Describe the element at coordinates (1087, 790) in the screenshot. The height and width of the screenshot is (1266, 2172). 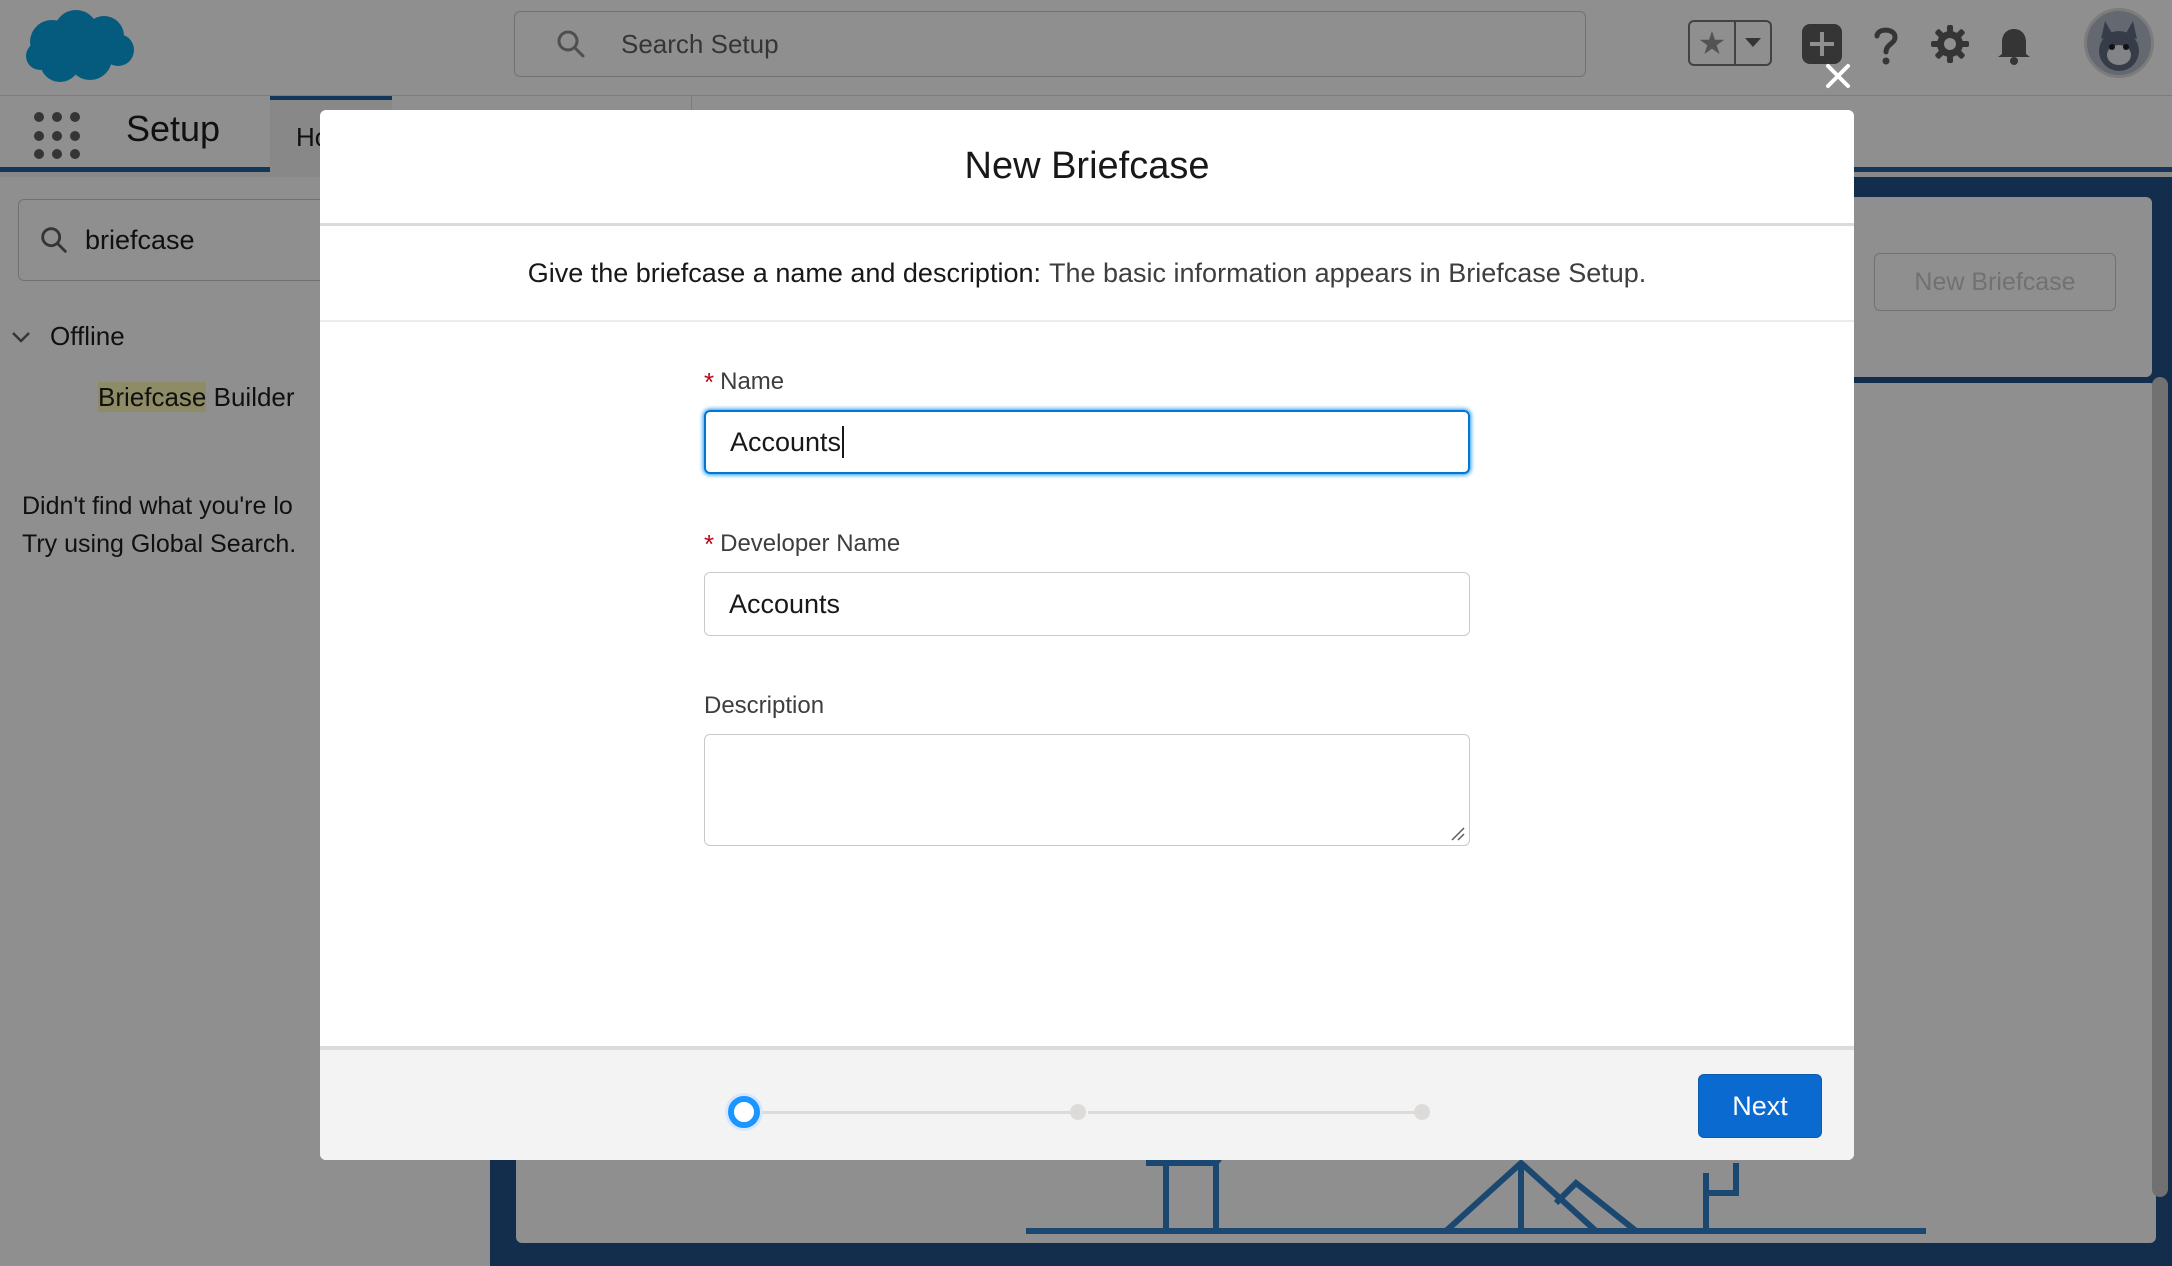
I see `description-textarea` at that location.